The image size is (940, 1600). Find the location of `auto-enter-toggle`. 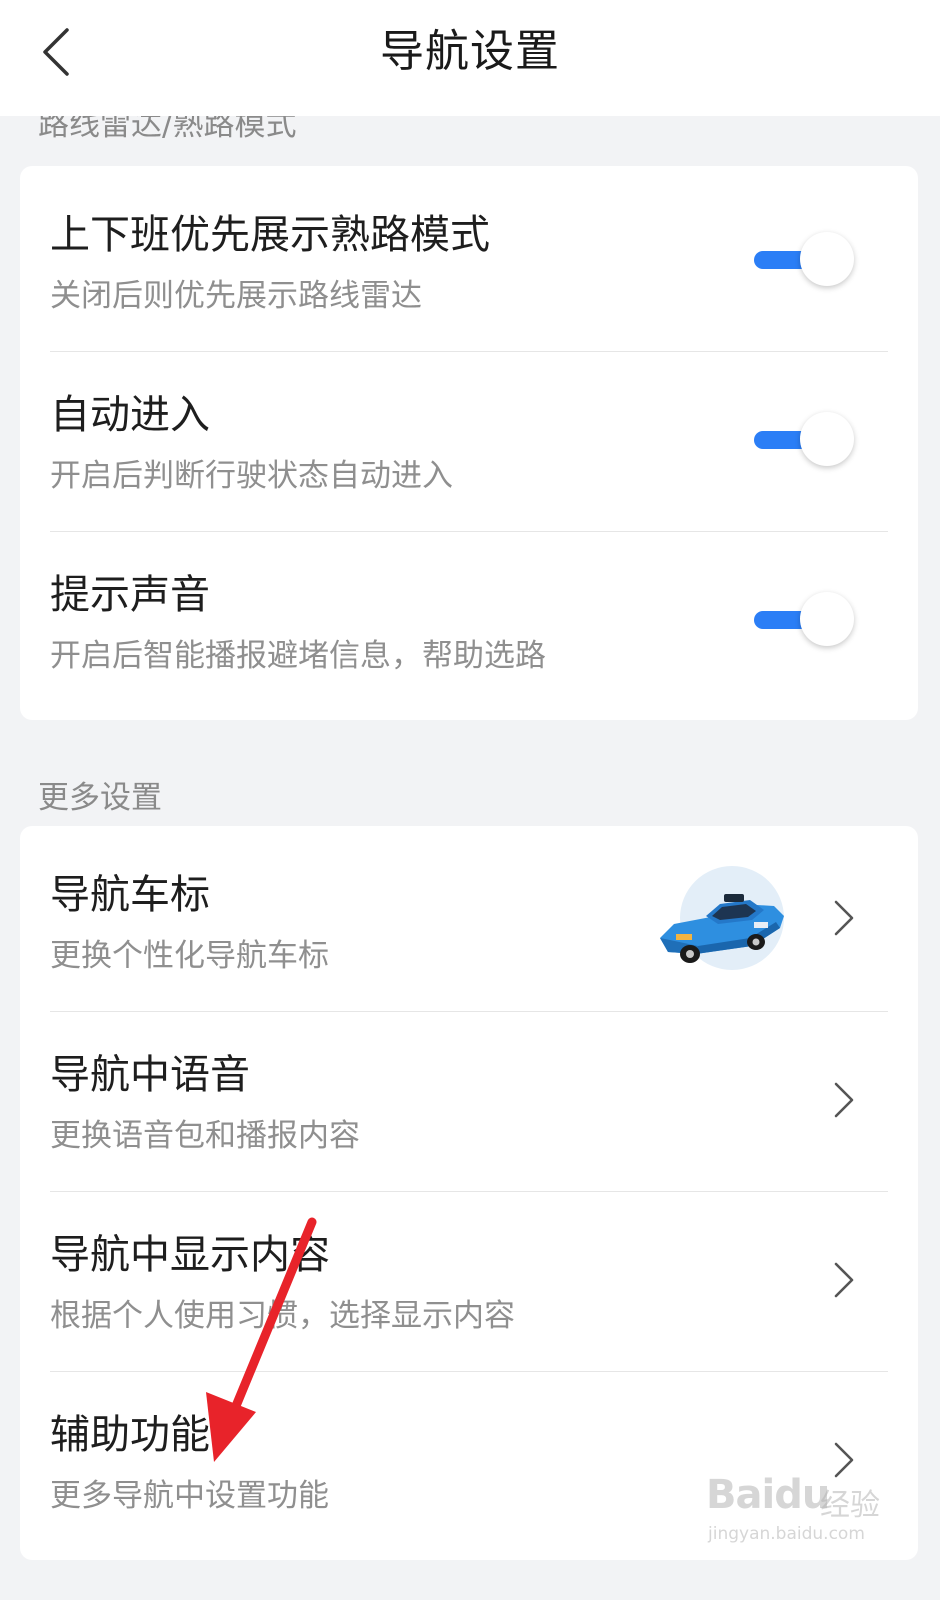

auto-enter-toggle is located at coordinates (805, 440).